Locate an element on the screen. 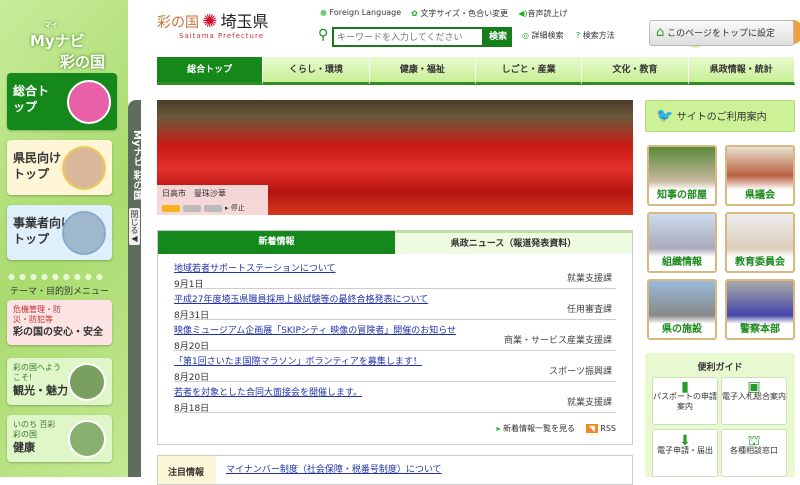 This screenshot has height=485, width=800. link-label: 検索方法 is located at coordinates (598, 35).